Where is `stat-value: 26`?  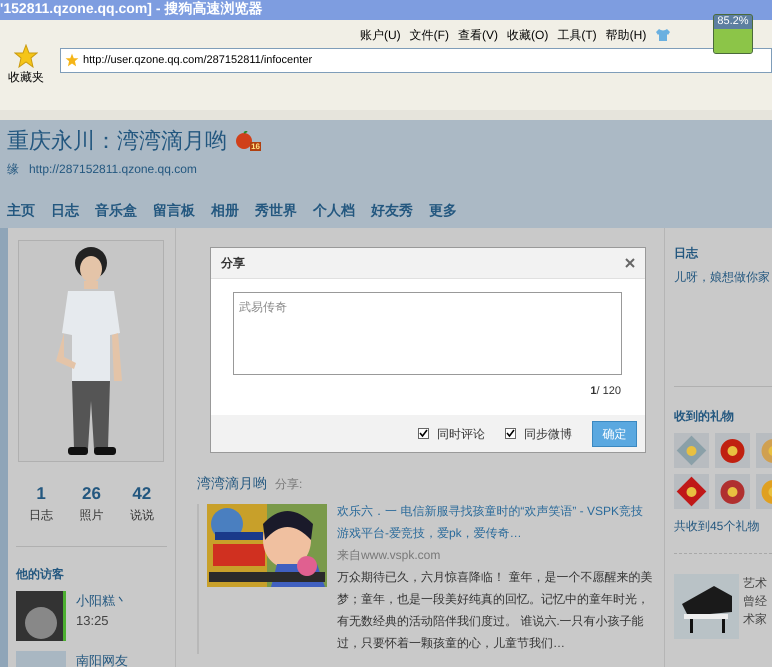
stat-value: 26 is located at coordinates (91, 494).